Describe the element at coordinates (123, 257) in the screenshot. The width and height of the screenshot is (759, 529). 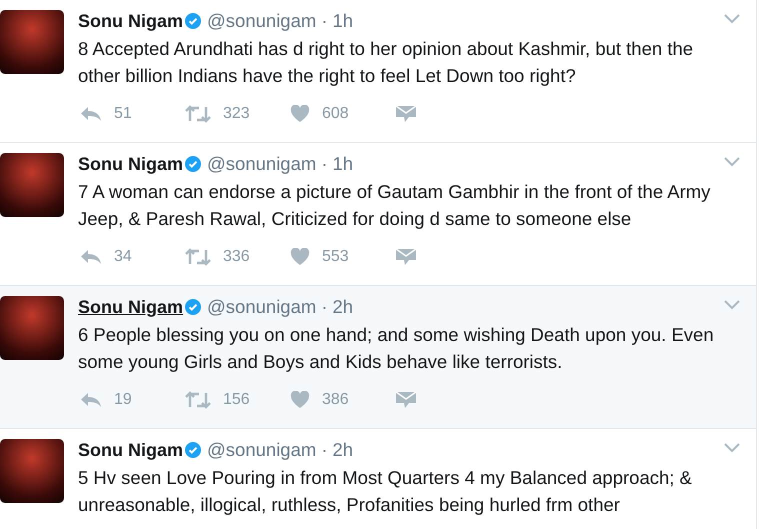
I see `reply-count: 34` at that location.